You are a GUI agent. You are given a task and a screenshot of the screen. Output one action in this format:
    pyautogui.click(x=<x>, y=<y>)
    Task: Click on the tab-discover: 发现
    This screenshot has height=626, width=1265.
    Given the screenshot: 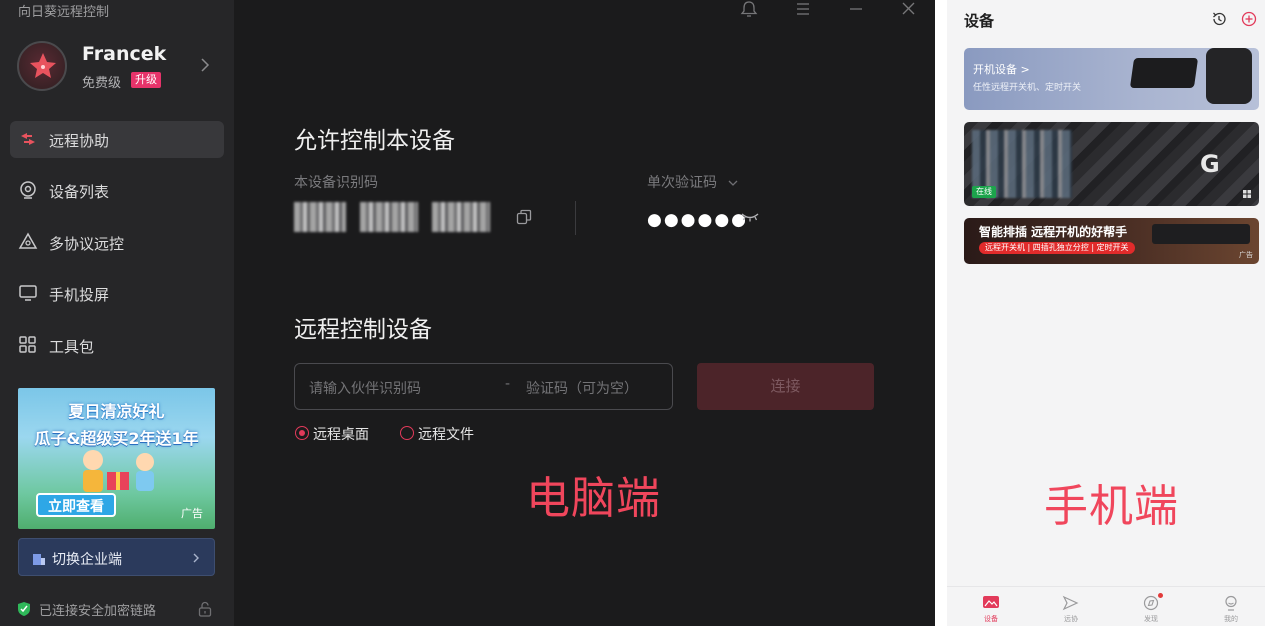 What is the action you would take?
    pyautogui.click(x=1151, y=609)
    